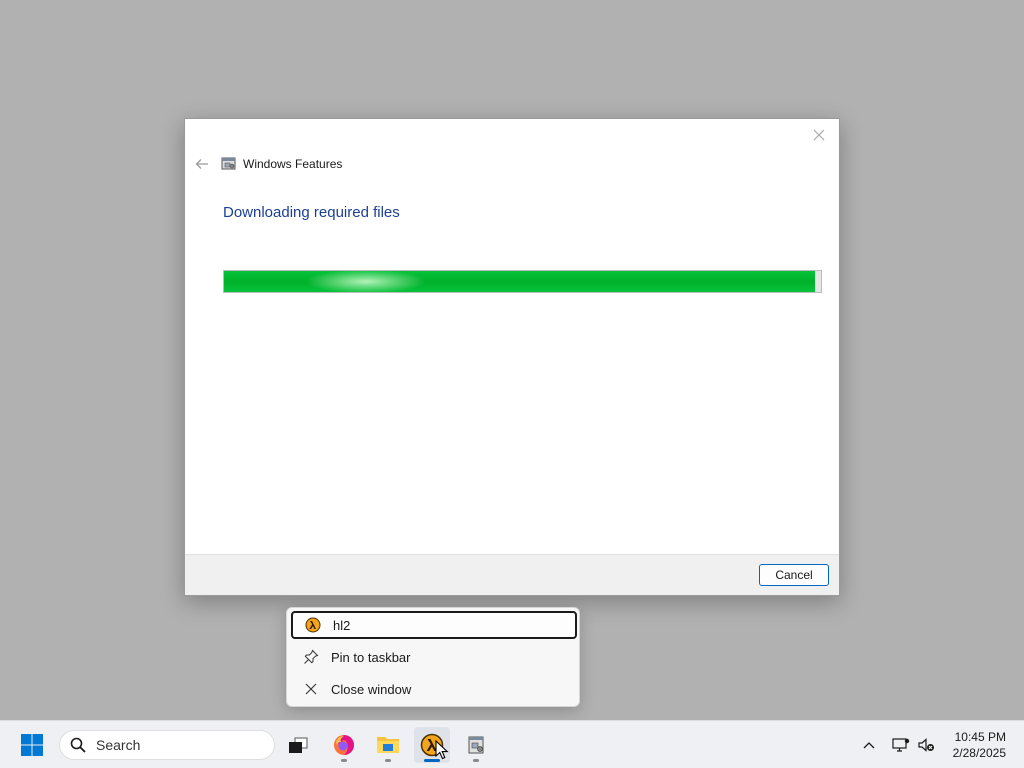 Image resolution: width=1024 pixels, height=768 pixels. I want to click on taskbar-app-task-view, so click(298, 745).